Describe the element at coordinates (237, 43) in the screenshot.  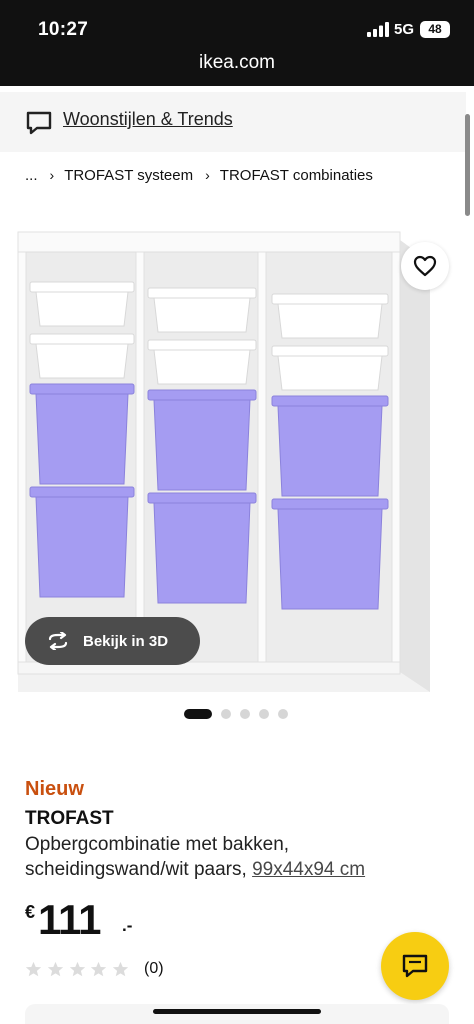
I see `status-bar: 10:27 5G 48 ikea.com` at that location.